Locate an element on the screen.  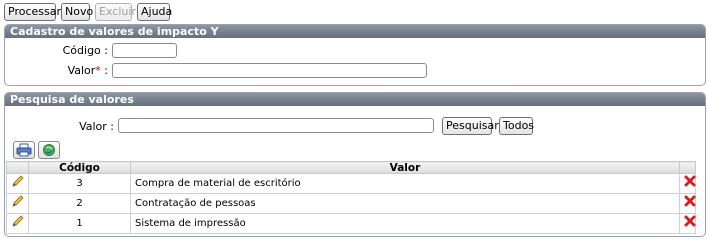
valor-column-header: Valor is located at coordinates (405, 167).